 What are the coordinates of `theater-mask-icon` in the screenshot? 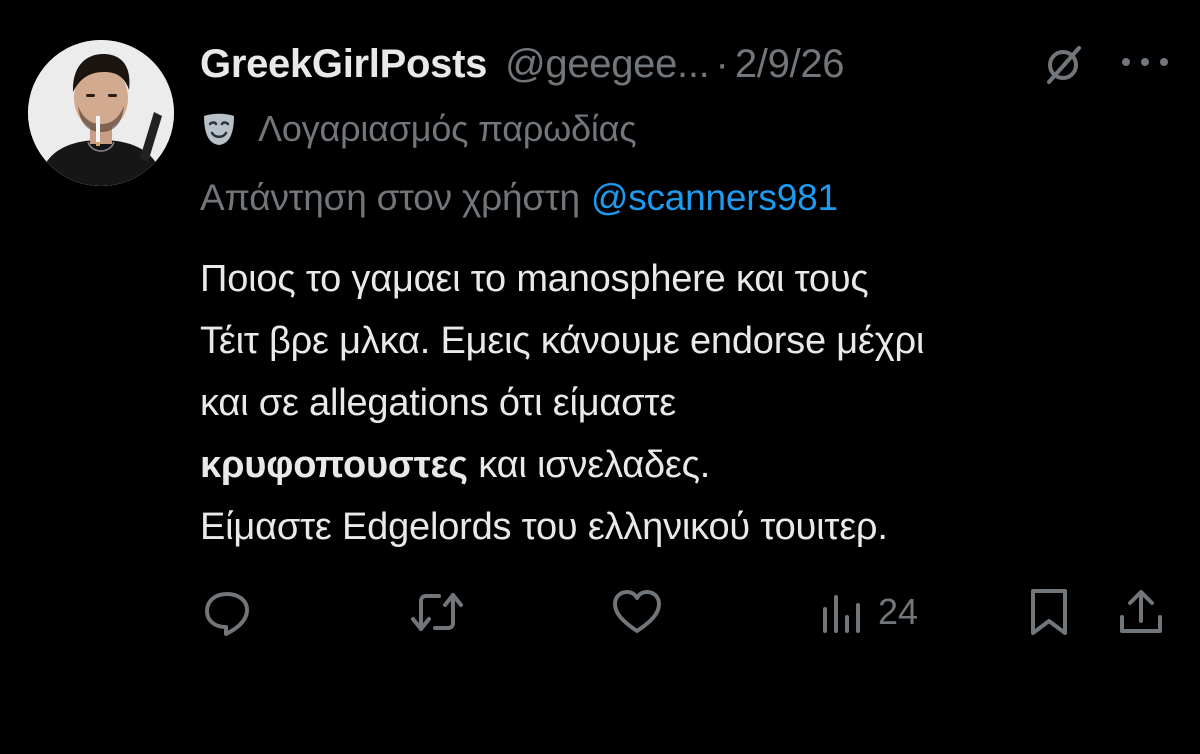 It's located at (219, 129).